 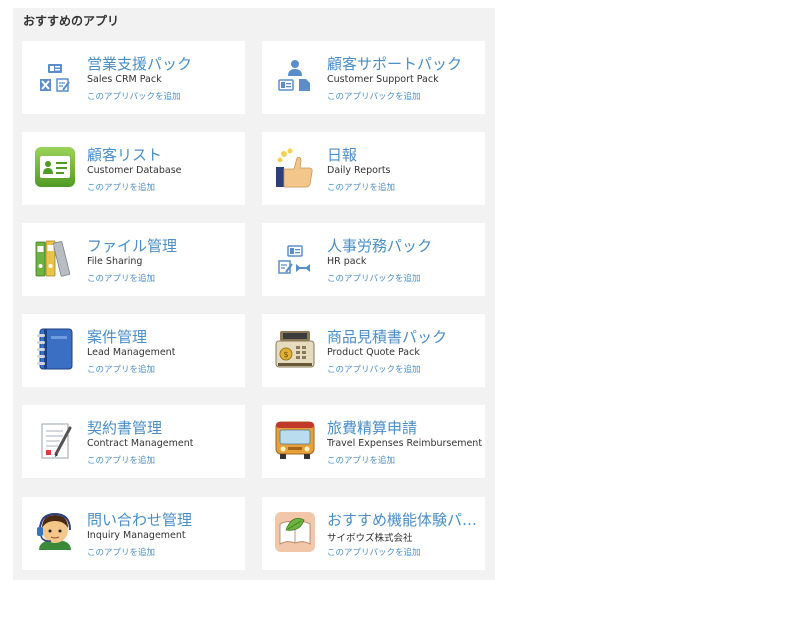 I want to click on app-title: ファイル管理, so click(x=132, y=245).